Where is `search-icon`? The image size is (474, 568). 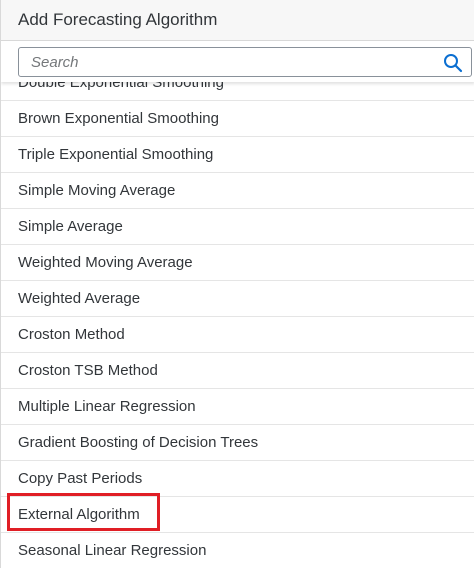
search-icon is located at coordinates (453, 63).